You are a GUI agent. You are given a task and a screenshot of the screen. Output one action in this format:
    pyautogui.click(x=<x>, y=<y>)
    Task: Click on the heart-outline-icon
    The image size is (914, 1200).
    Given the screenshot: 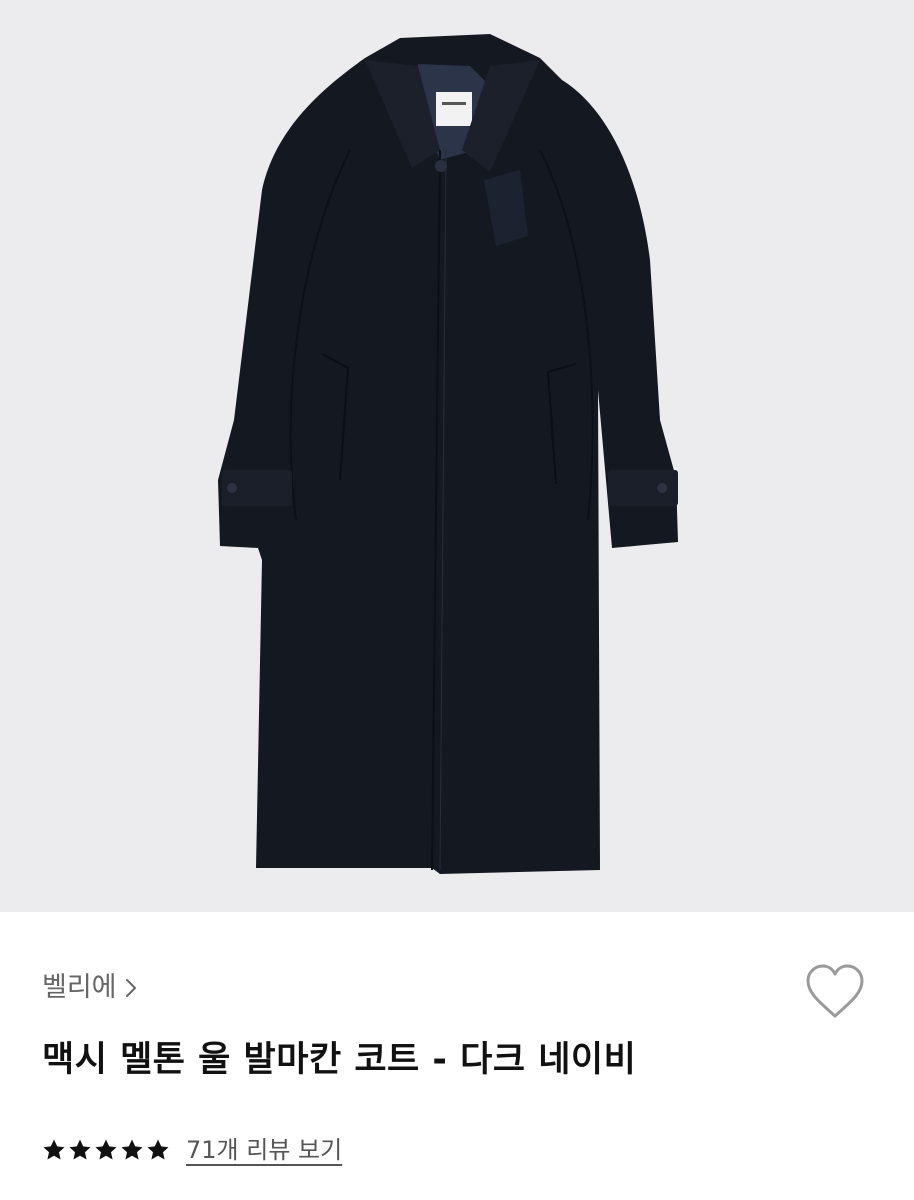 What is the action you would take?
    pyautogui.click(x=835, y=992)
    